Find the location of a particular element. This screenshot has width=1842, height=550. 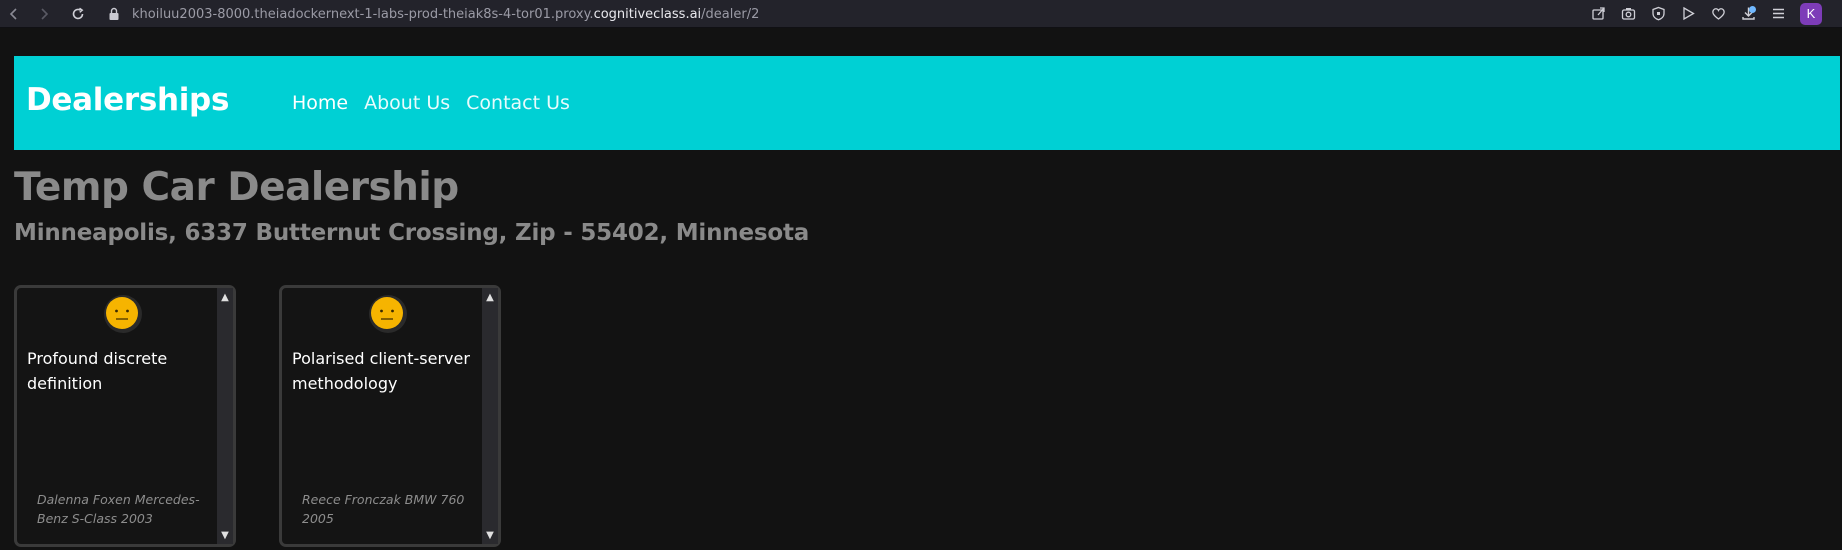

nav-link-about-us: About Us is located at coordinates (407, 103).